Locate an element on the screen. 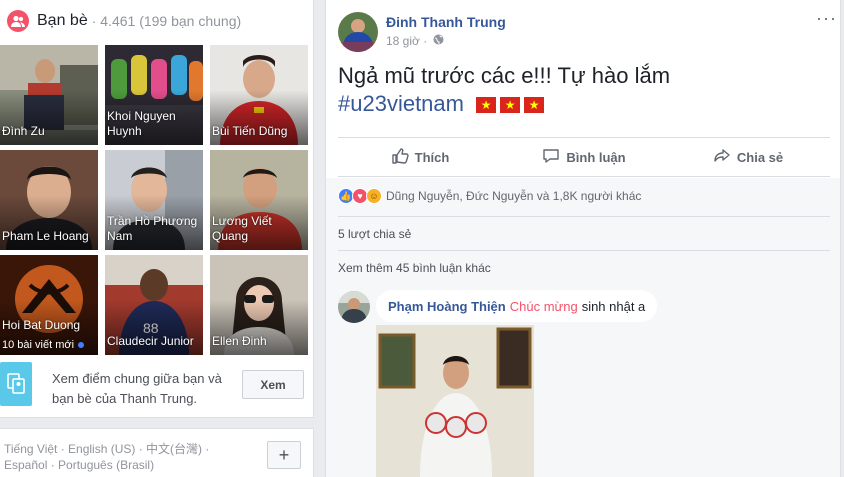 This screenshot has width=844, height=477. post-actions: Thích Bình luận Chia sẻ is located at coordinates (584, 157).